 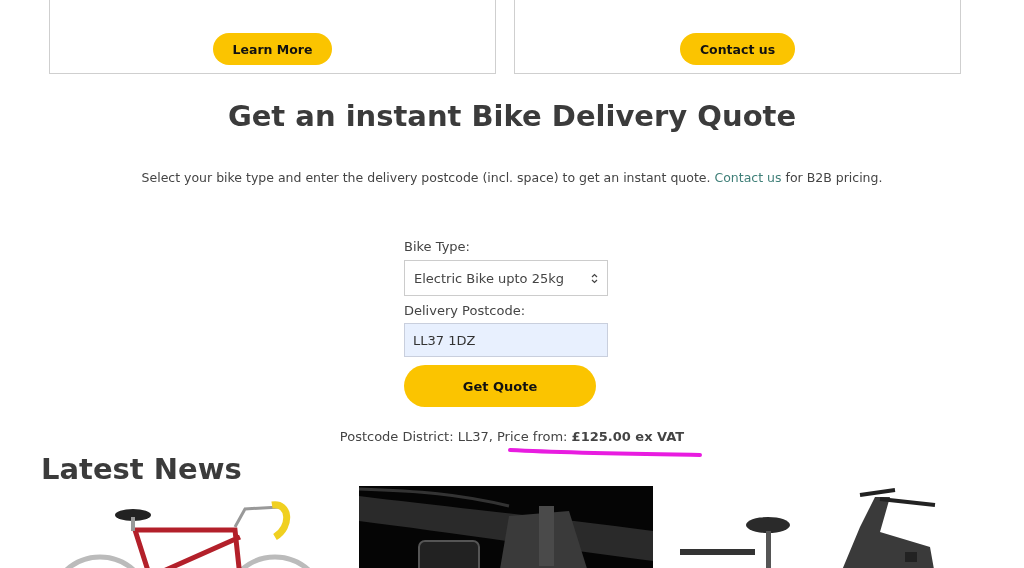 What do you see at coordinates (506, 278) in the screenshot?
I see `bike-type-select: Electric Bike upto 25kg` at bounding box center [506, 278].